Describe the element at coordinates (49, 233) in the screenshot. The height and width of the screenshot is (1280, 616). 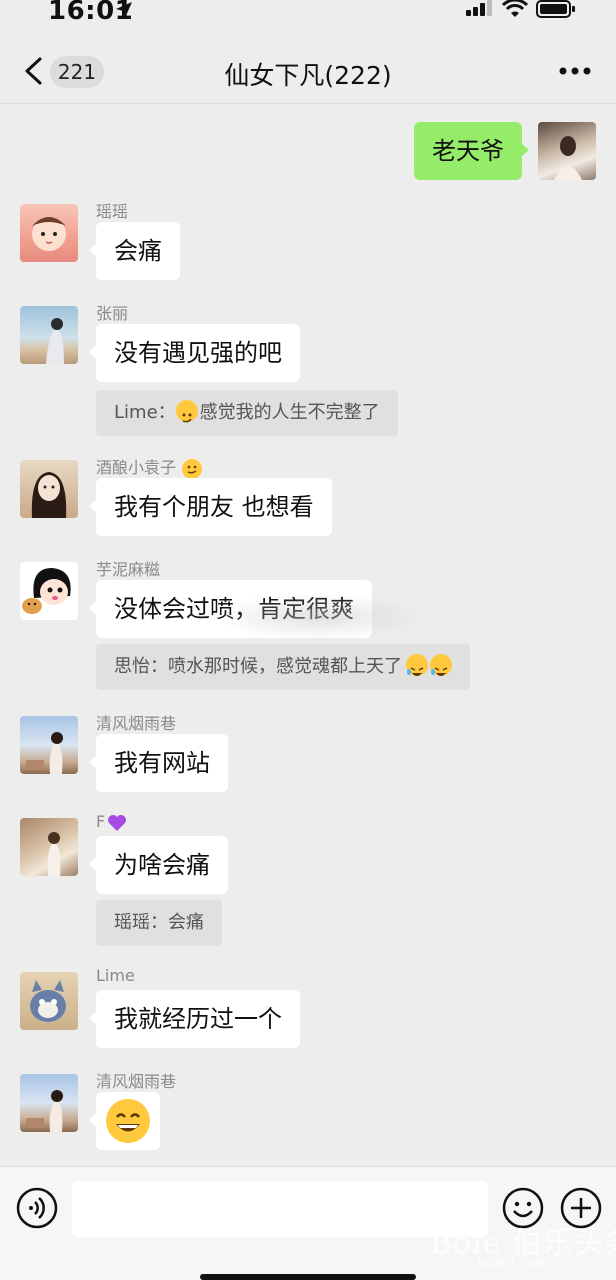
I see `avatar-yaoyao` at that location.